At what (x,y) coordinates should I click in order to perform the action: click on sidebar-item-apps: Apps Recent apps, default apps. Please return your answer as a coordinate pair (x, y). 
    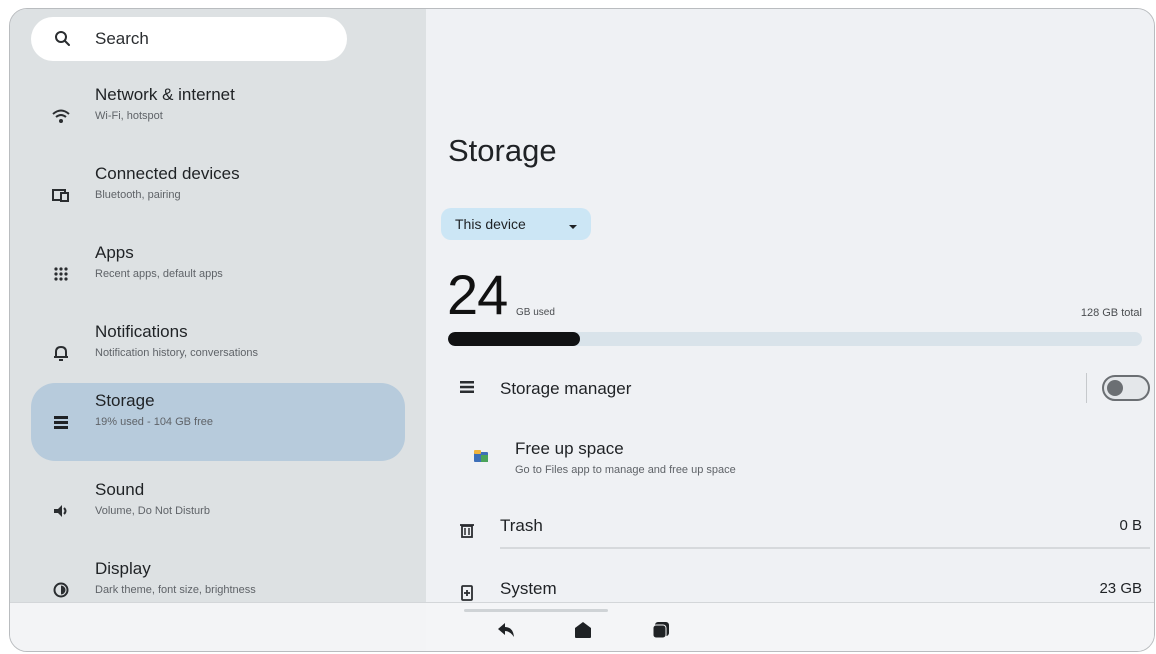
    Looking at the image, I should click on (218, 274).